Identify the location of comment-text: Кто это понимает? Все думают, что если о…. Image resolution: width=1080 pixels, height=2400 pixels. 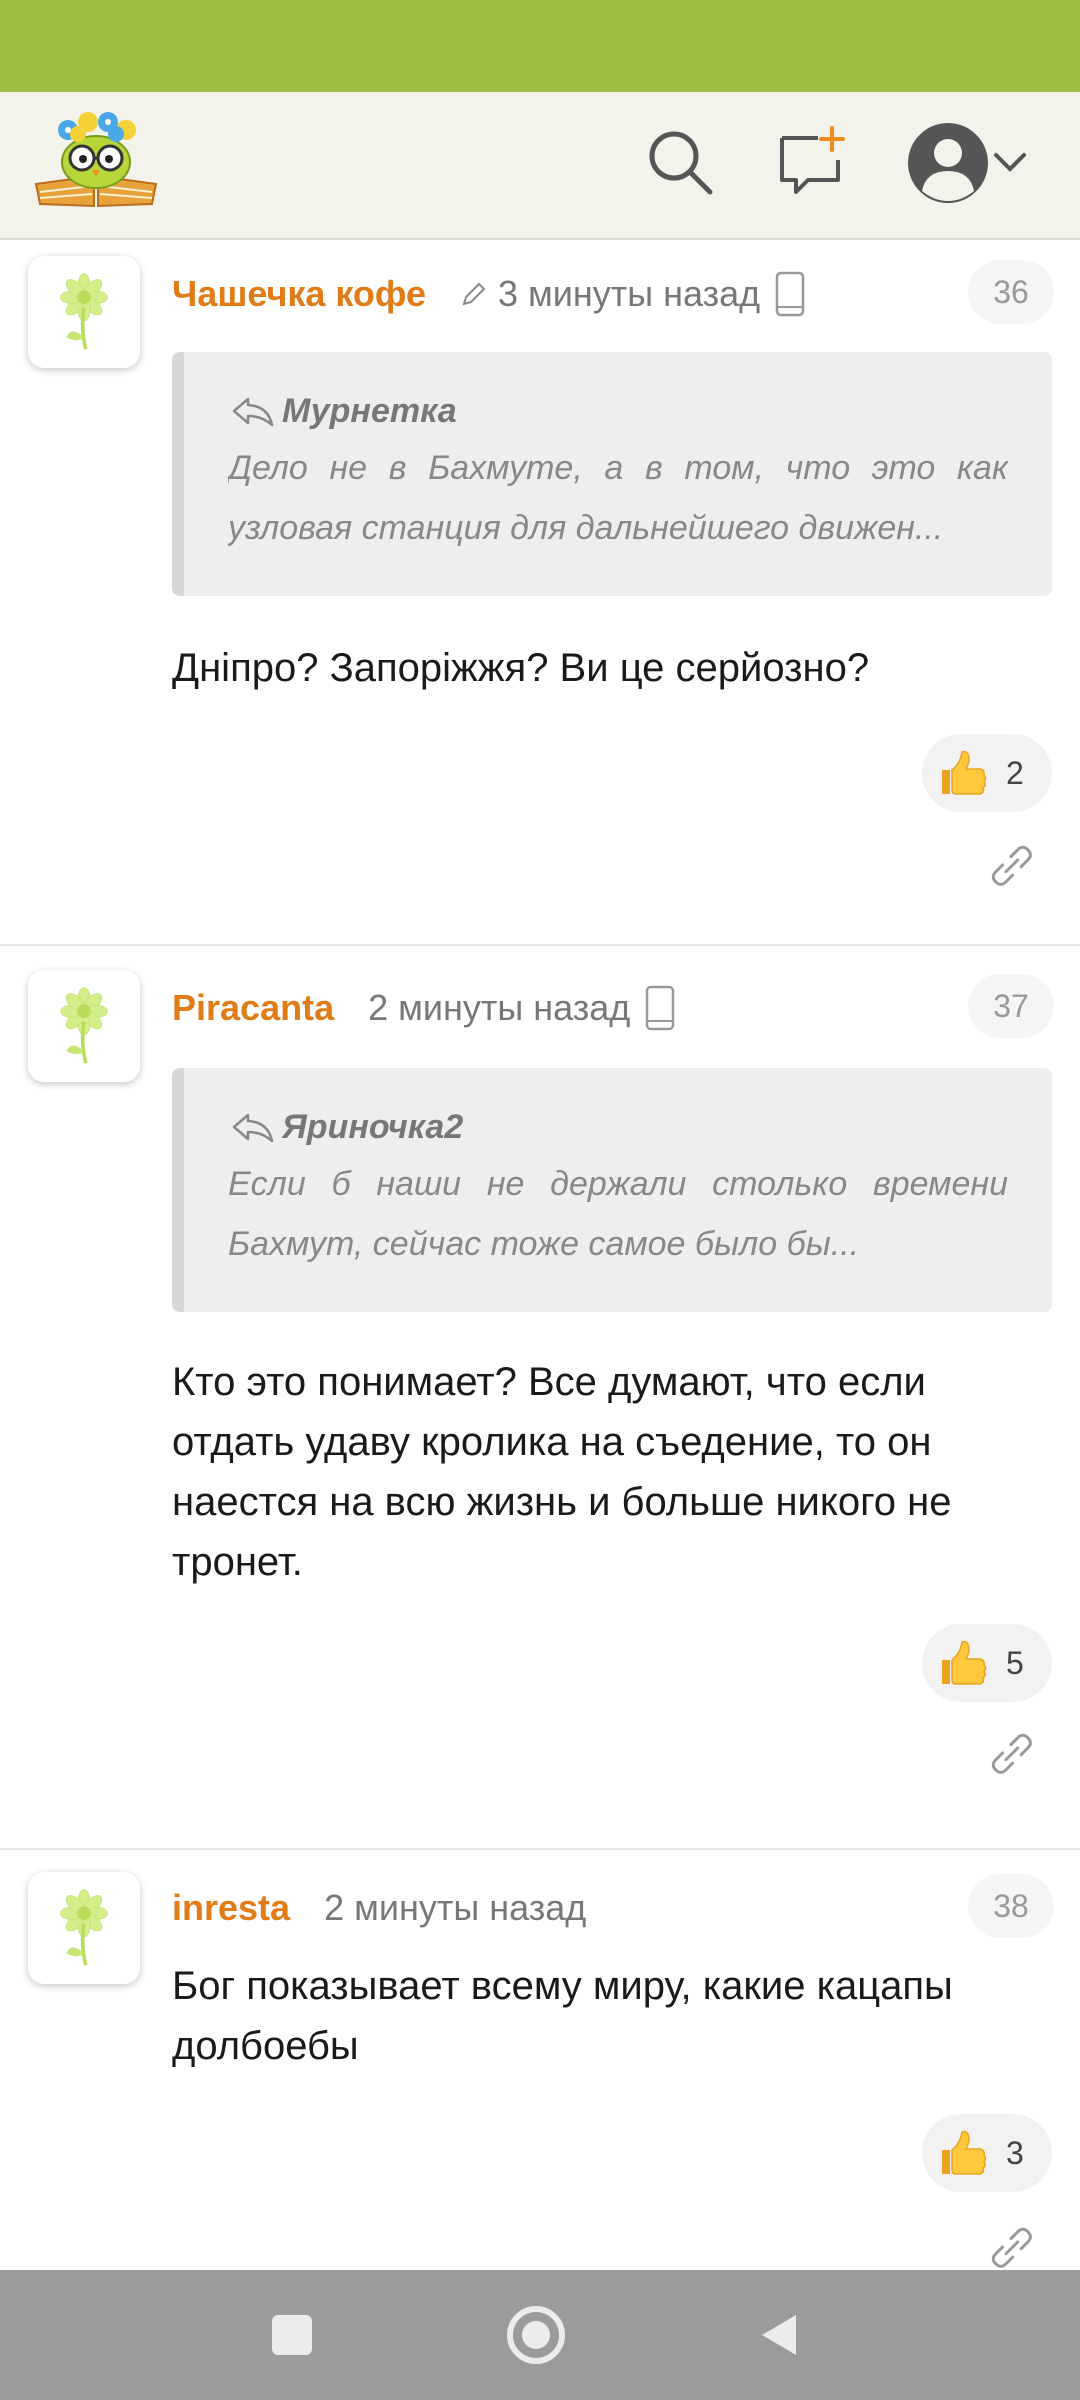
(562, 1472).